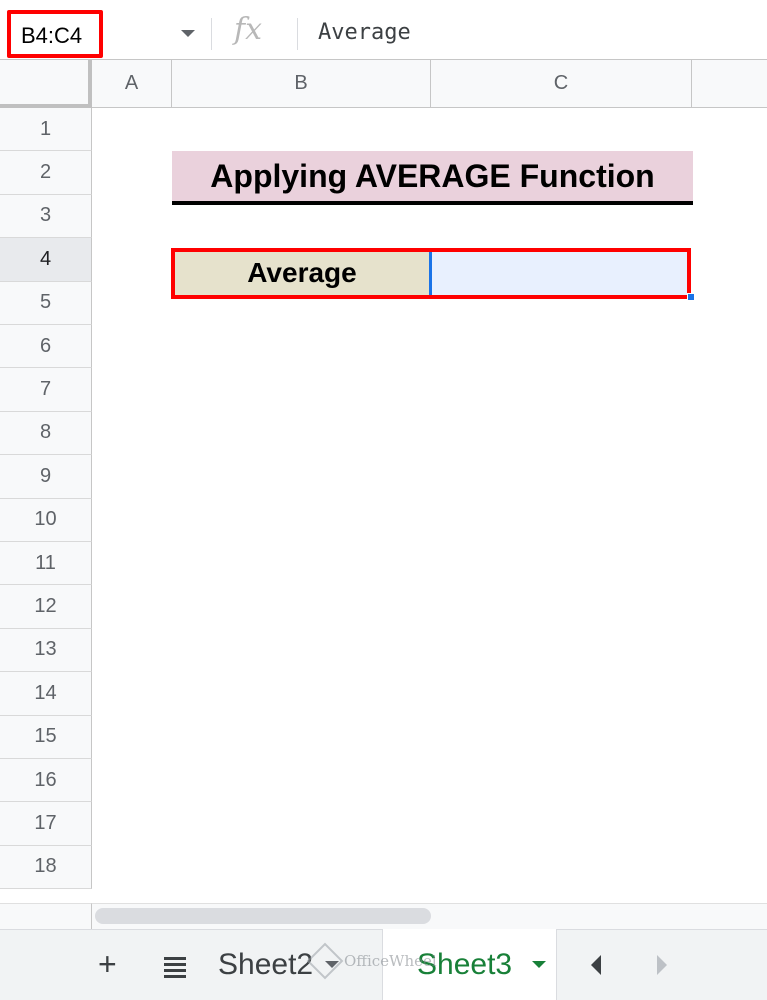 This screenshot has height=1000, width=767. What do you see at coordinates (46, 216) in the screenshot?
I see `row-header-3: 3` at bounding box center [46, 216].